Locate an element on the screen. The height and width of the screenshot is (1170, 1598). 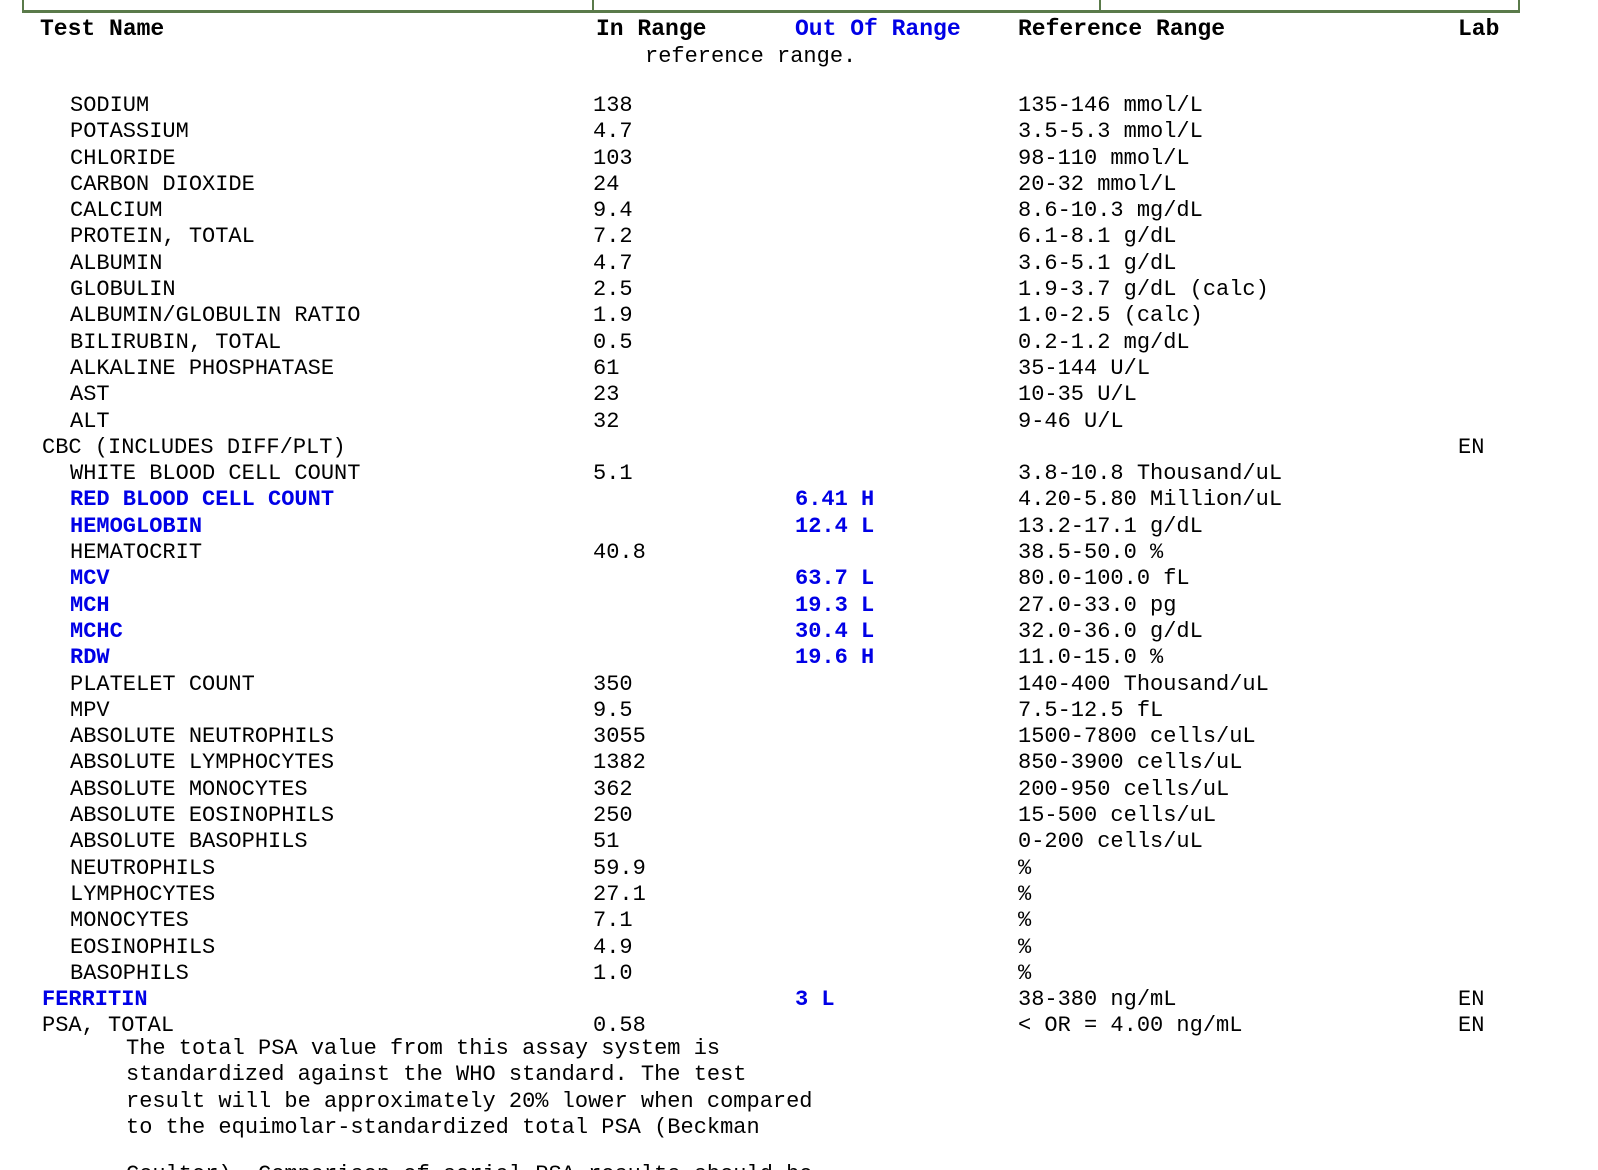
result-test-name: EOSINOPHILS is located at coordinates (143, 947).